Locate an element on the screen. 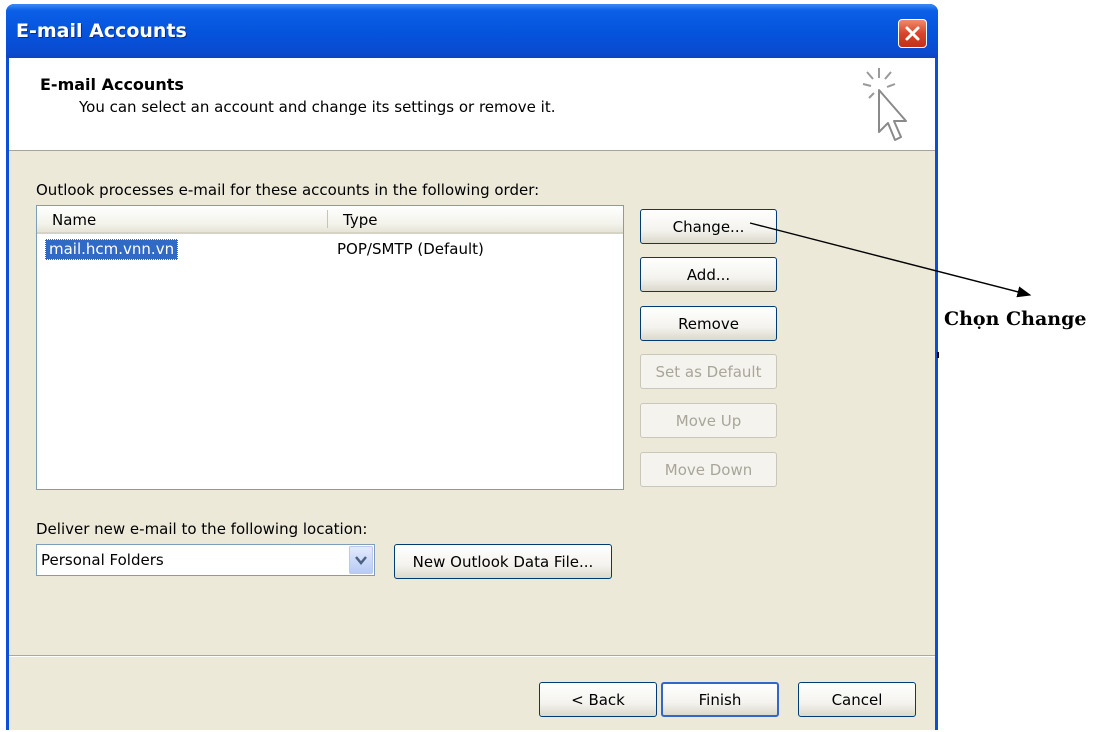 The width and height of the screenshot is (1100, 732). annotation-arrow is located at coordinates (890, 260).